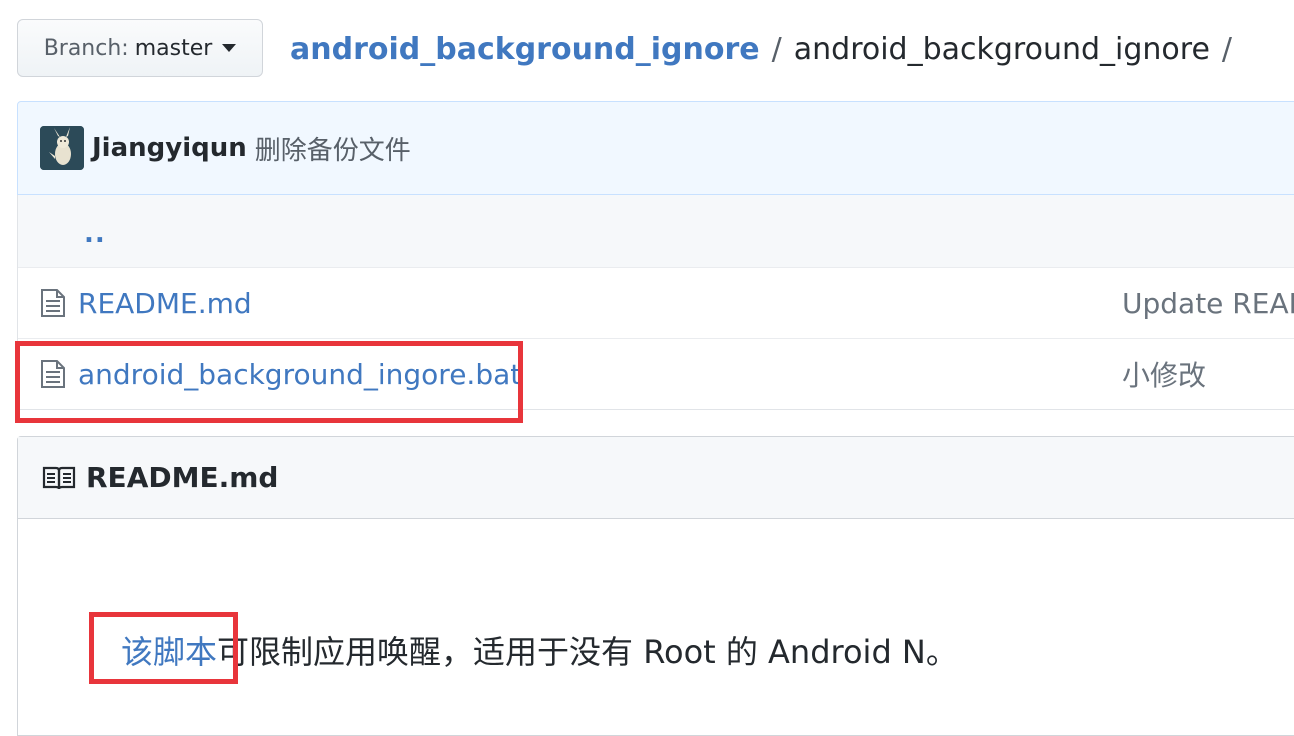  I want to click on branch-name: master, so click(173, 48).